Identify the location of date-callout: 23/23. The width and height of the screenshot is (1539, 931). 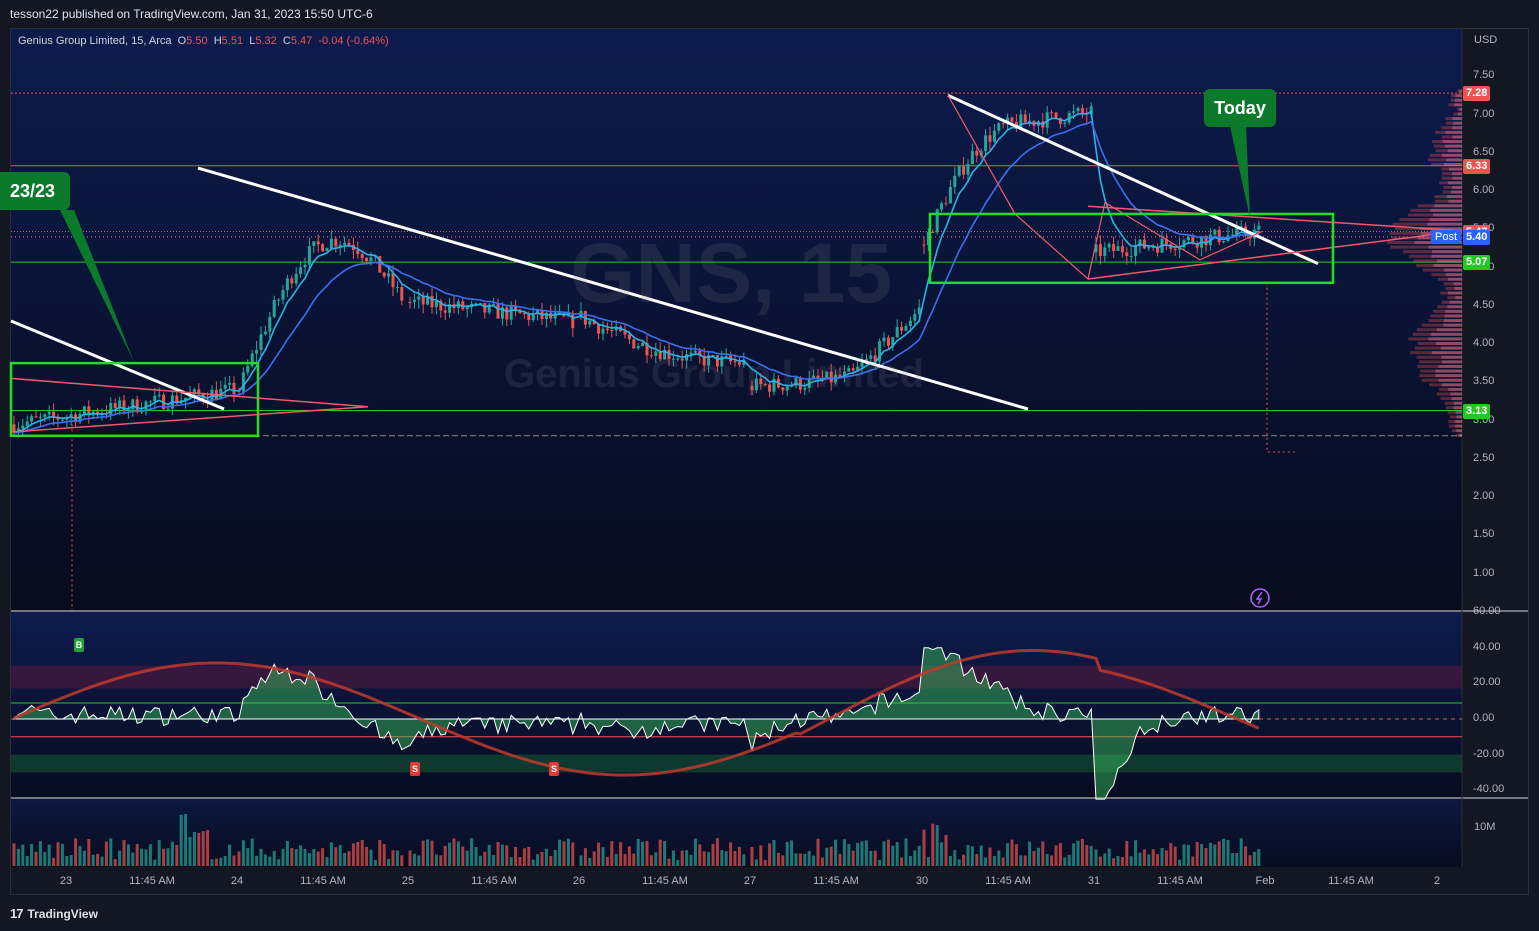
(35, 191).